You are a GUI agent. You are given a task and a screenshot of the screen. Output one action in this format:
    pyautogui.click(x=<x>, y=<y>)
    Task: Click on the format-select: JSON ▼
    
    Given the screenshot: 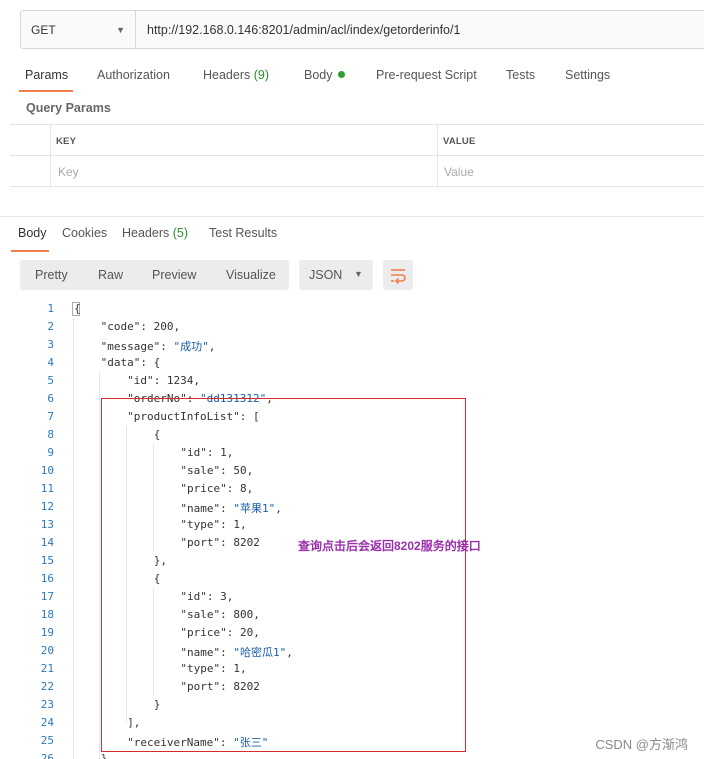 What is the action you would take?
    pyautogui.click(x=336, y=275)
    